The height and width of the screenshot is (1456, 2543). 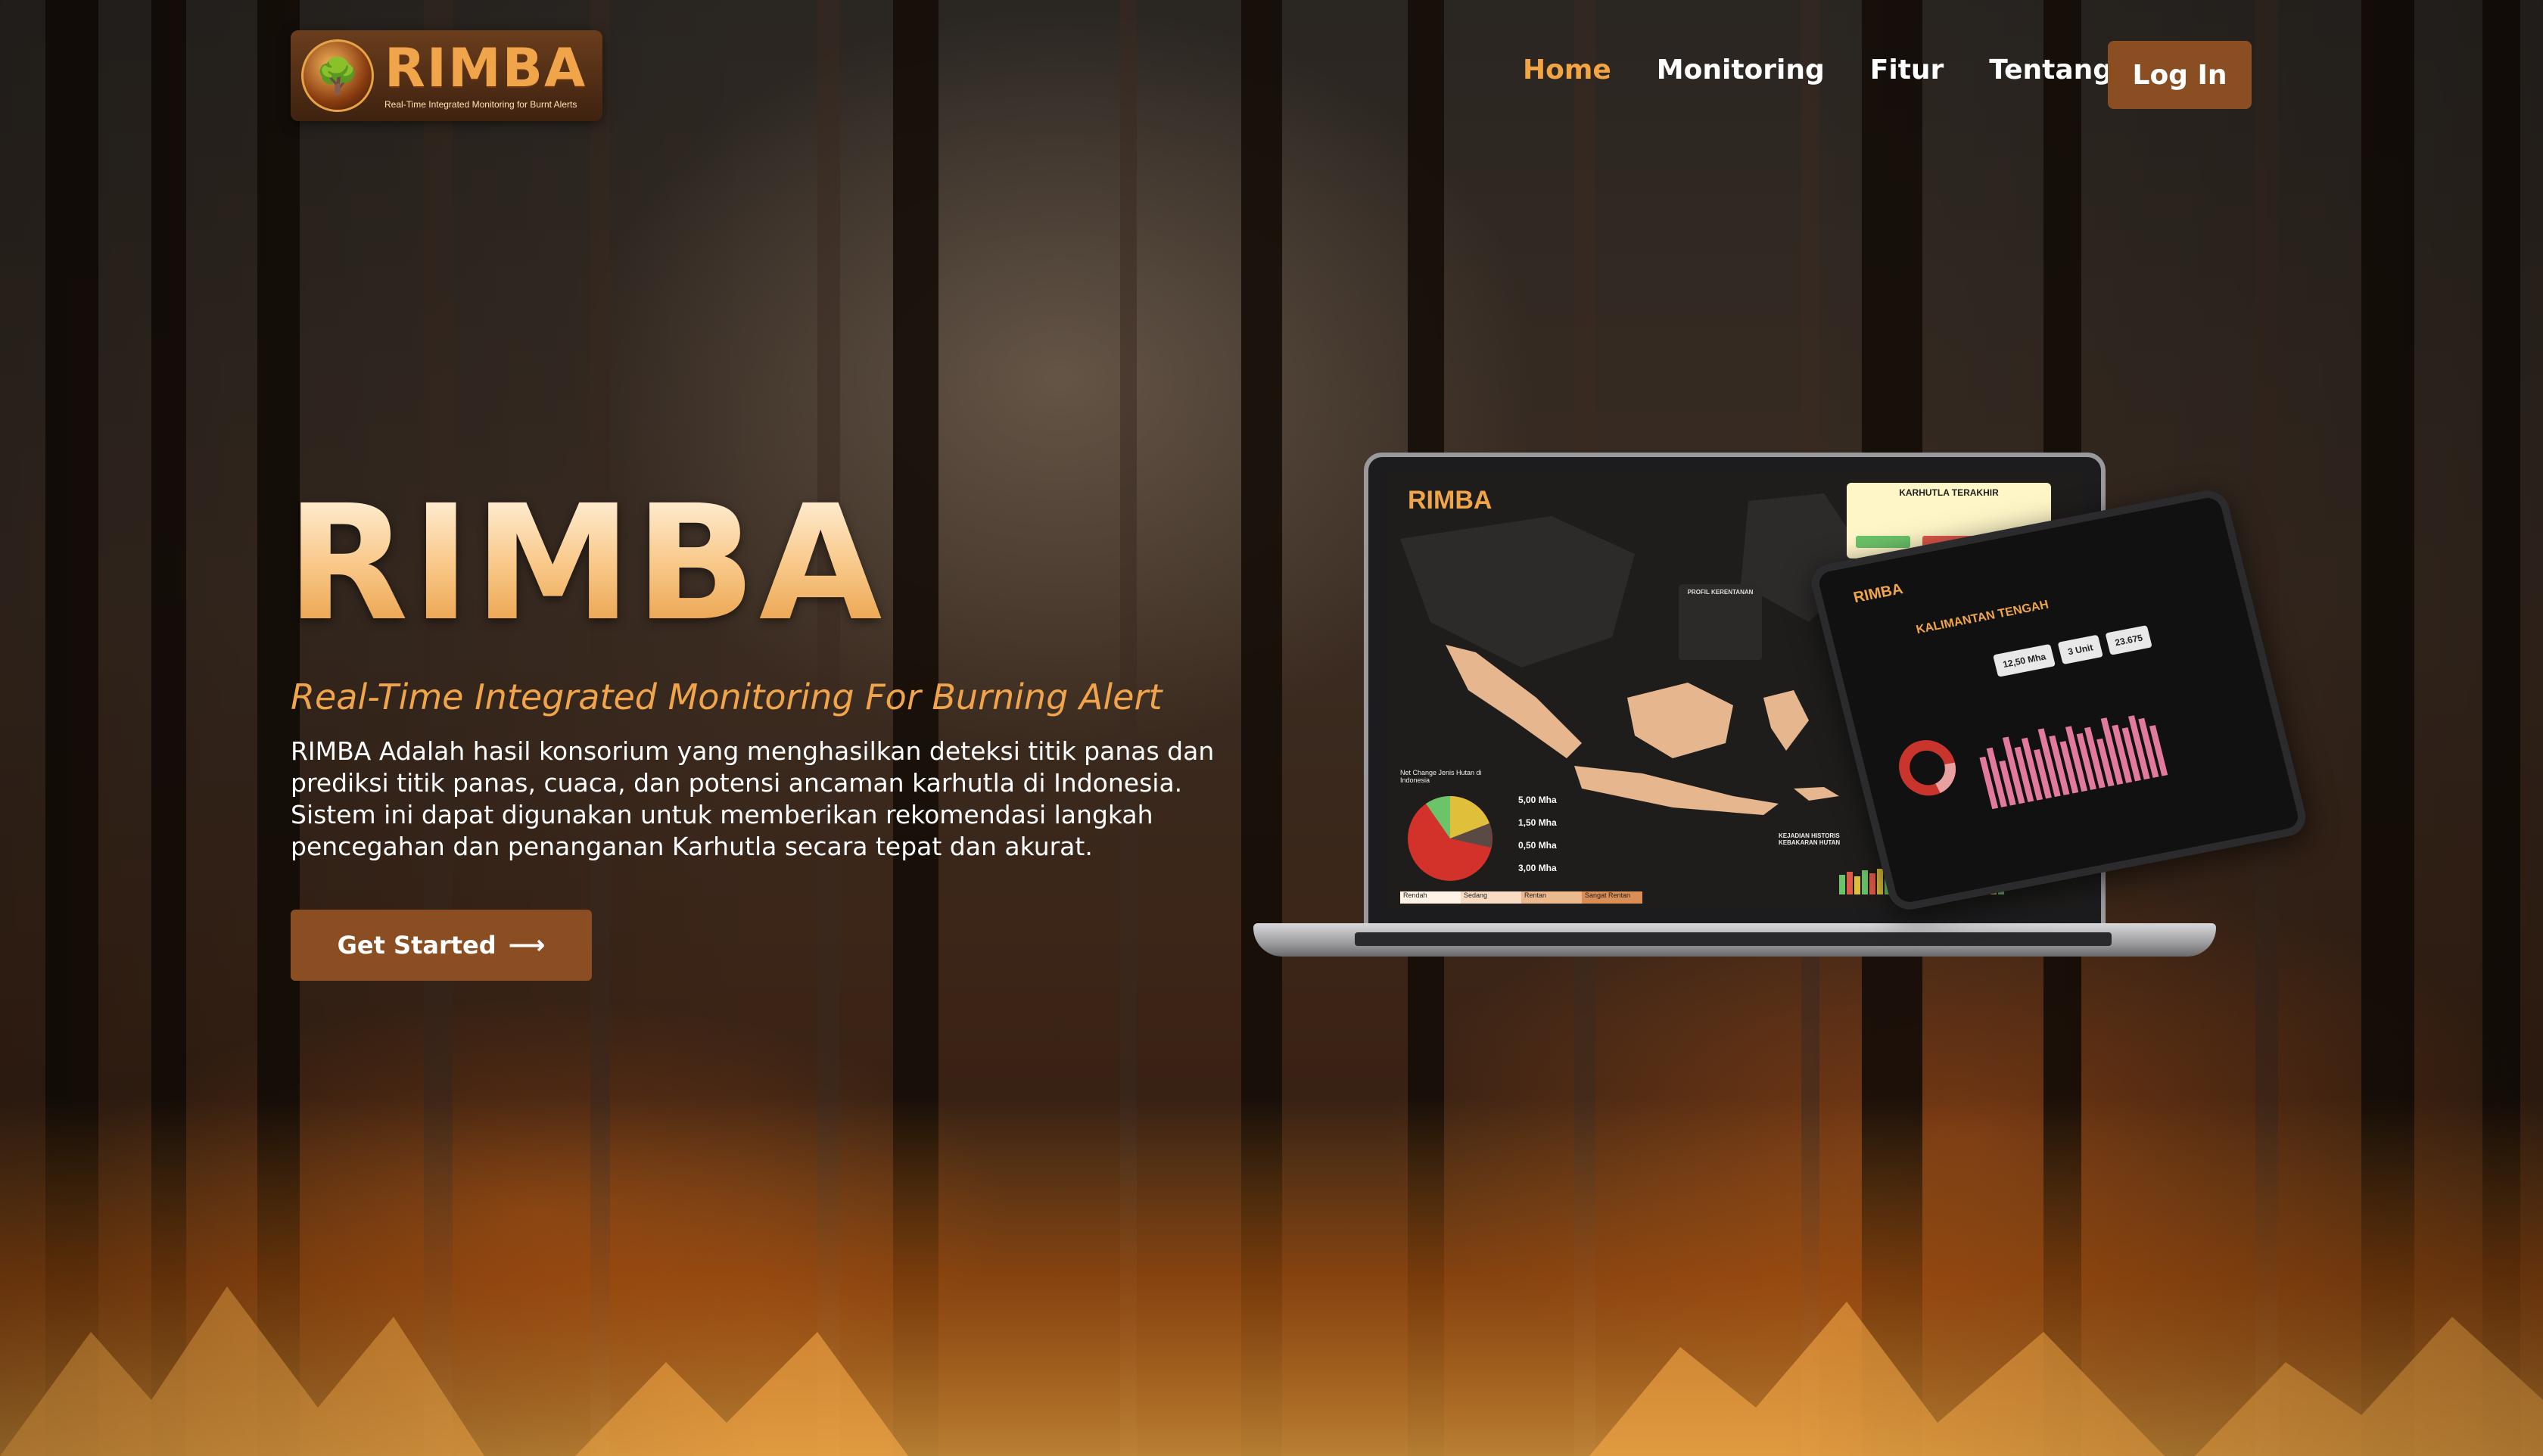 I want to click on legend-sedang: Sedang, so click(x=1491, y=898).